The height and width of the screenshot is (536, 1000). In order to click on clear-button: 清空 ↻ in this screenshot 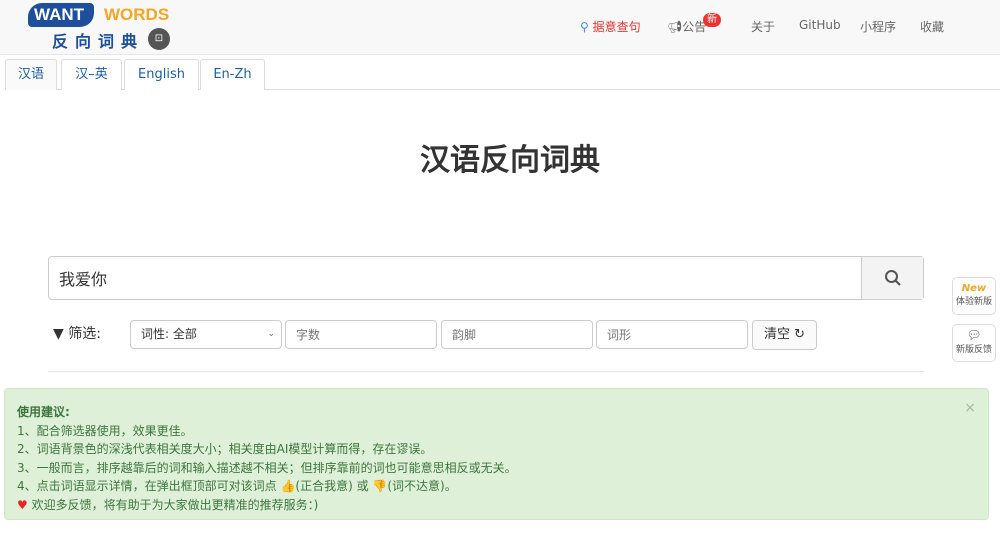, I will do `click(784, 335)`.